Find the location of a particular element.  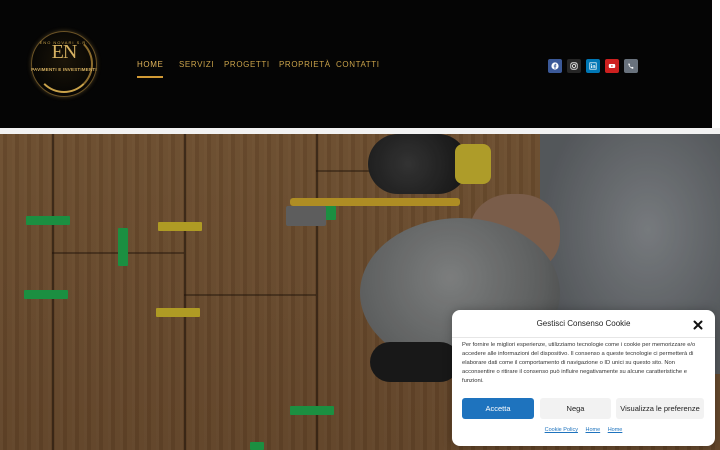

cookie-links: Cookie Policy Home Home is located at coordinates (583, 430).